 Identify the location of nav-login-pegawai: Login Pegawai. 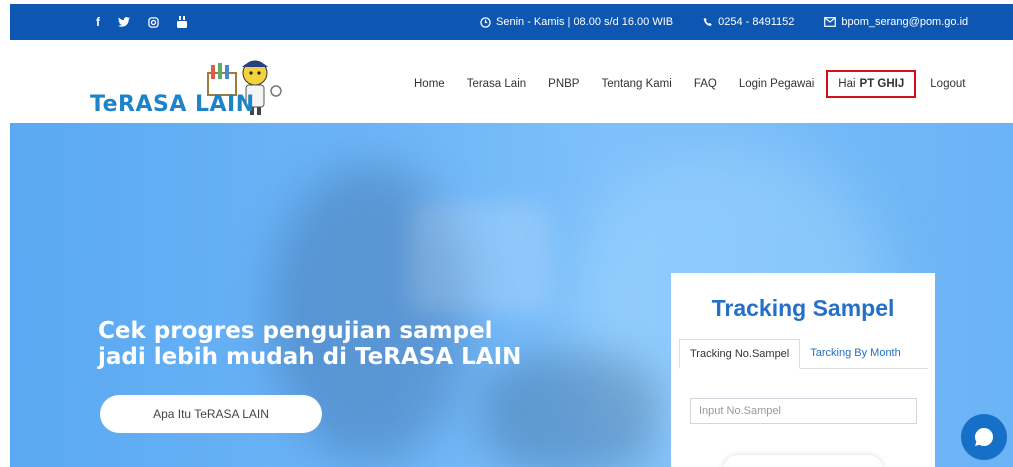
(776, 84).